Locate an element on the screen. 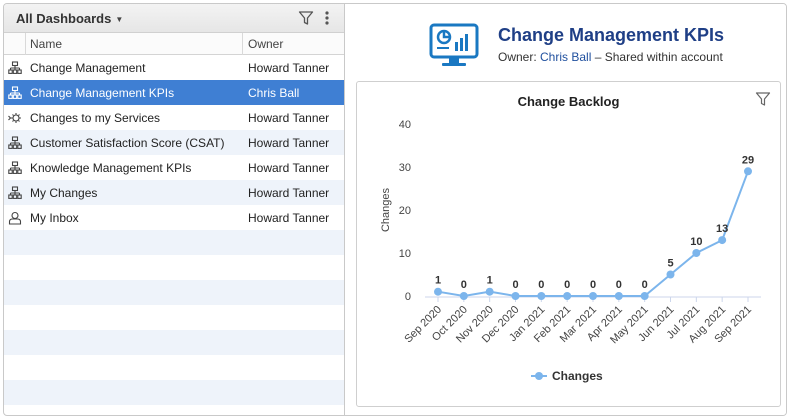 The width and height of the screenshot is (790, 420). caret-down-icon: ▼ is located at coordinates (119, 19).